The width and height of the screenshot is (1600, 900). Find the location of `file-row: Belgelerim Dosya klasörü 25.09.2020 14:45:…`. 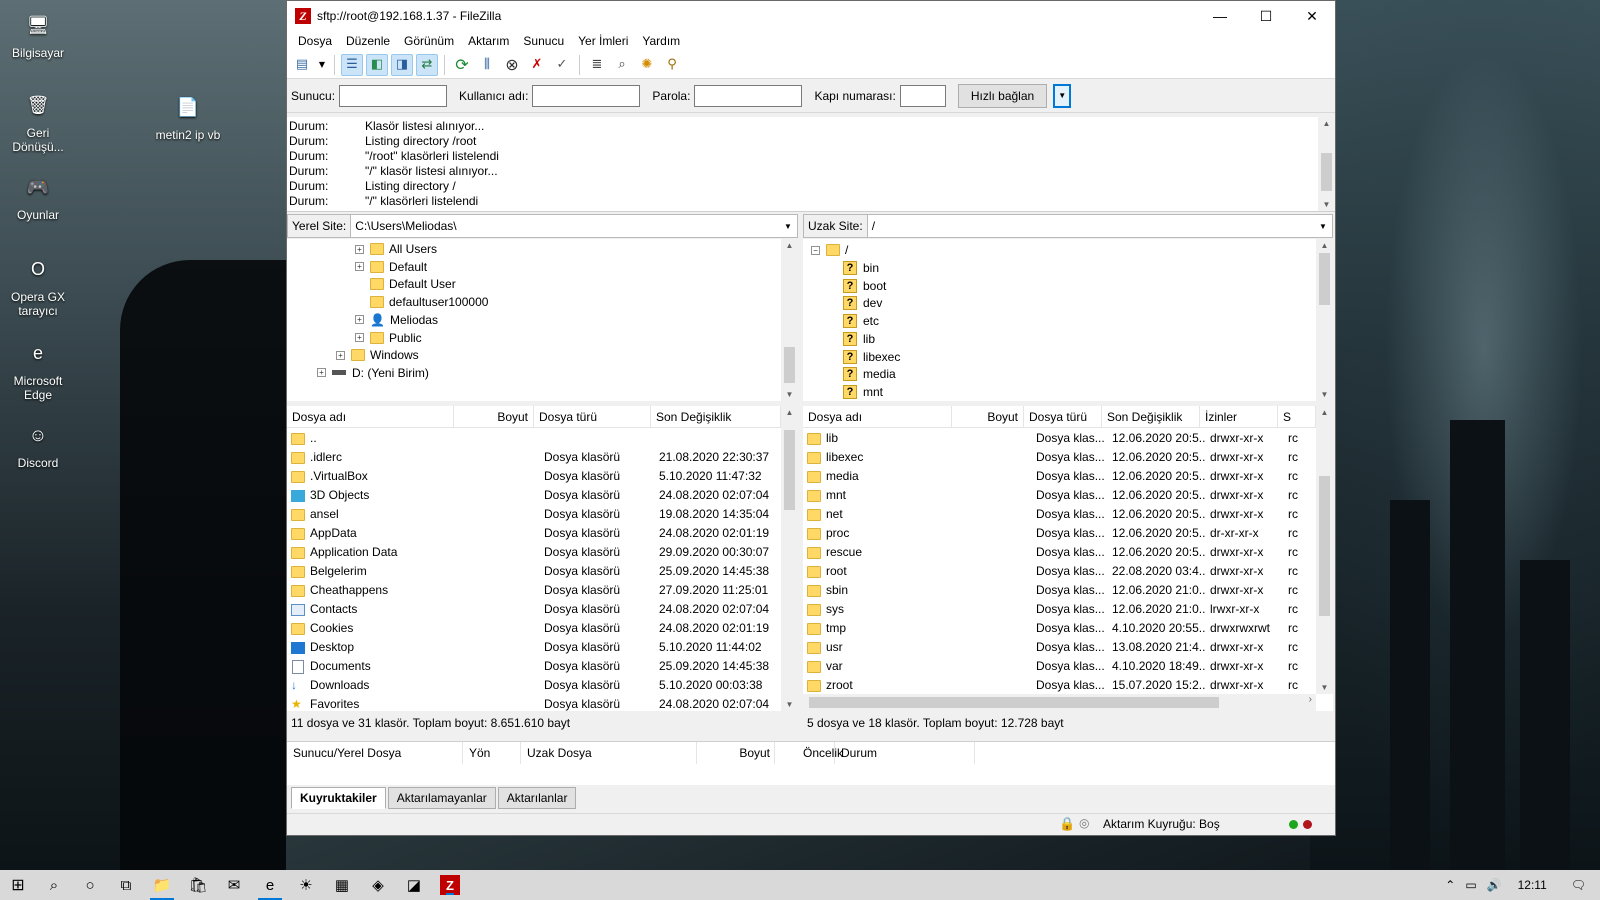

file-row: Belgelerim Dosya klasörü 25.09.2020 14:45:… is located at coordinates (538, 571).